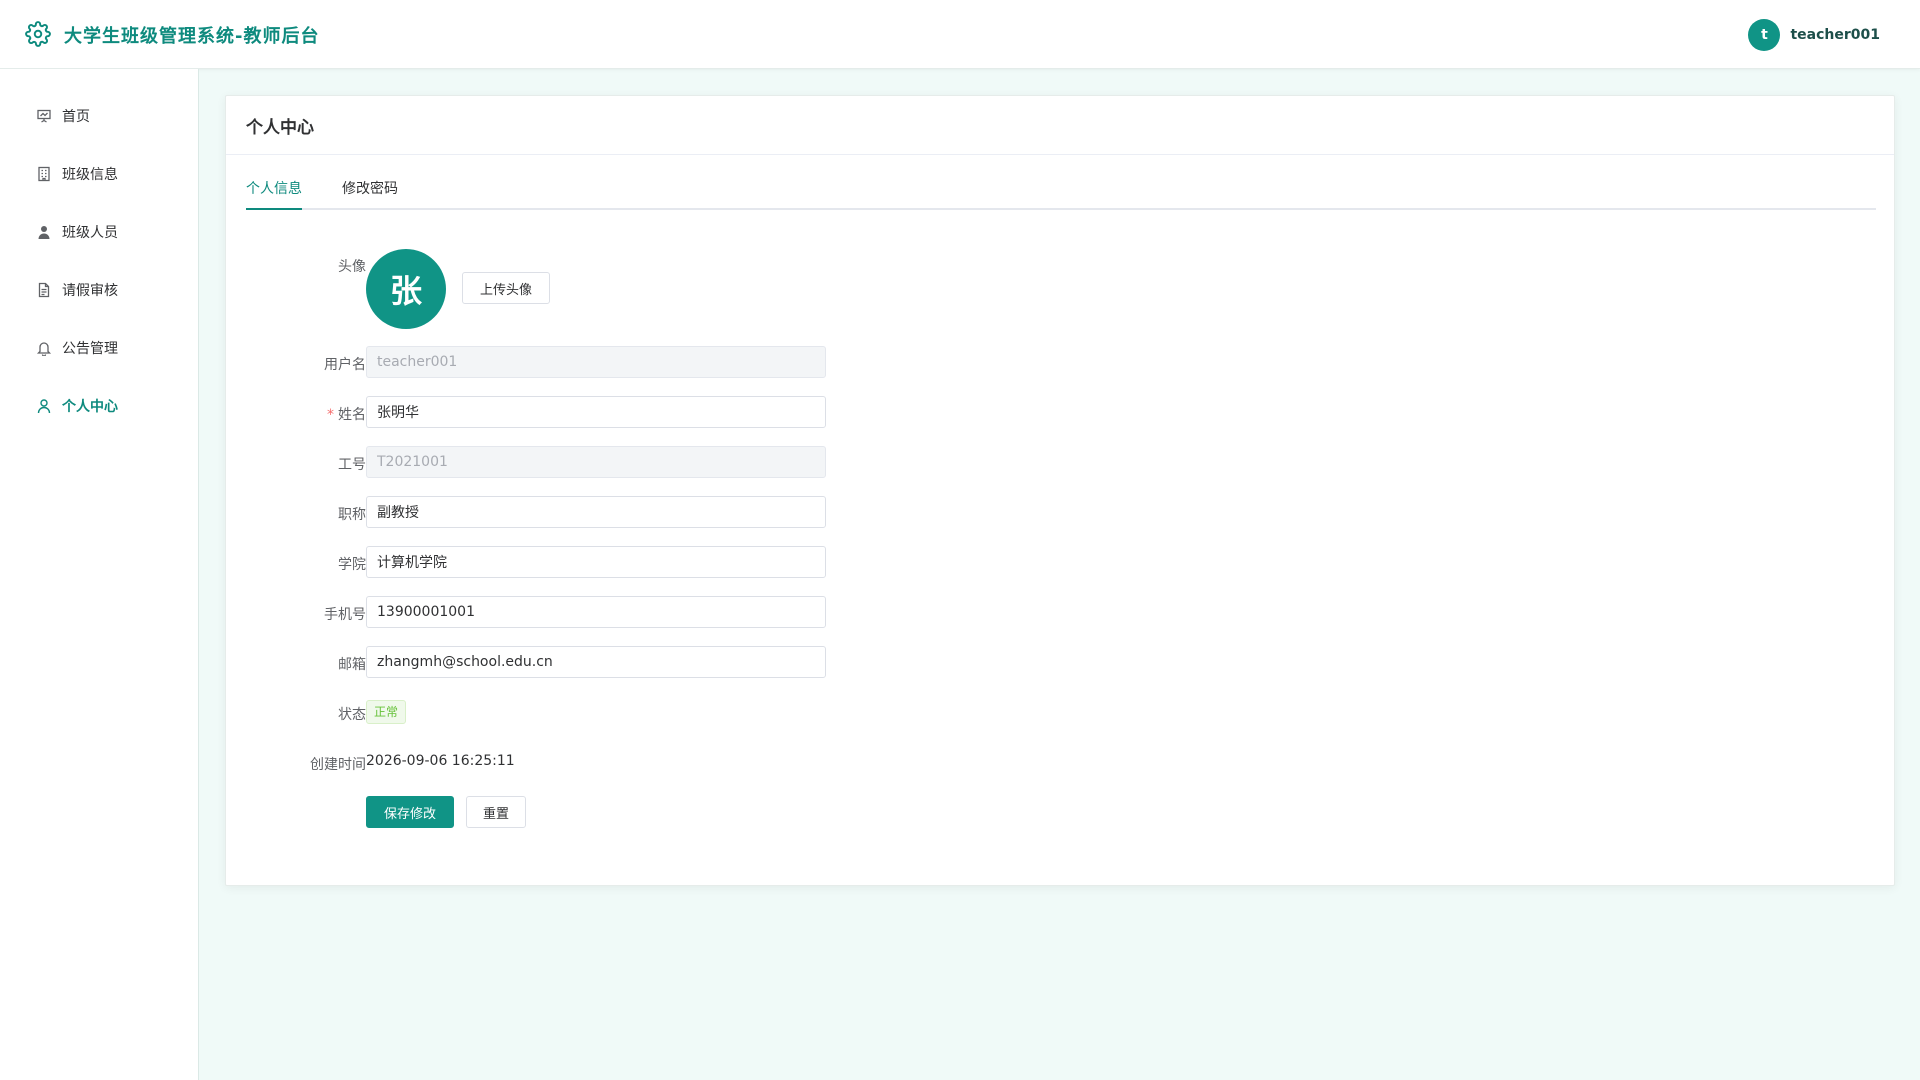 The image size is (1920, 1080). Describe the element at coordinates (960, 34) in the screenshot. I see `top-header: 大学生班级管理系统-教师后台 t teacher001` at that location.